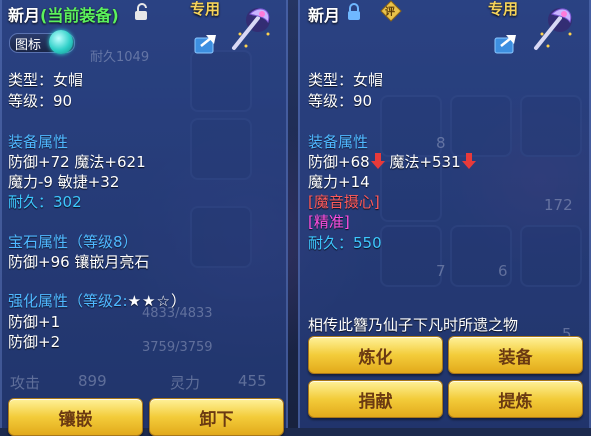 The width and height of the screenshot is (591, 436). Describe the element at coordinates (92, 381) in the screenshot. I see `bg-attack-value: 899` at that location.